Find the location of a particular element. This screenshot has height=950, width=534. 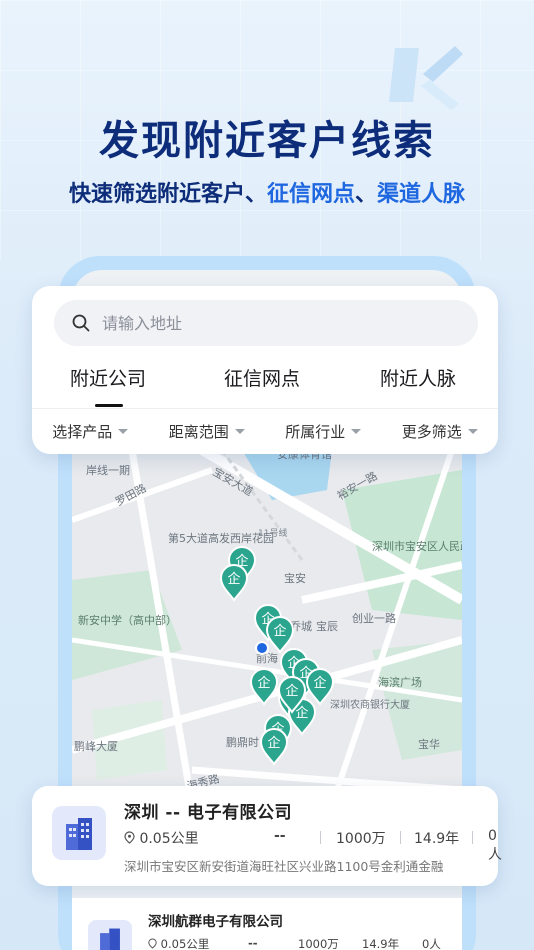

current-location-dot is located at coordinates (262, 648).